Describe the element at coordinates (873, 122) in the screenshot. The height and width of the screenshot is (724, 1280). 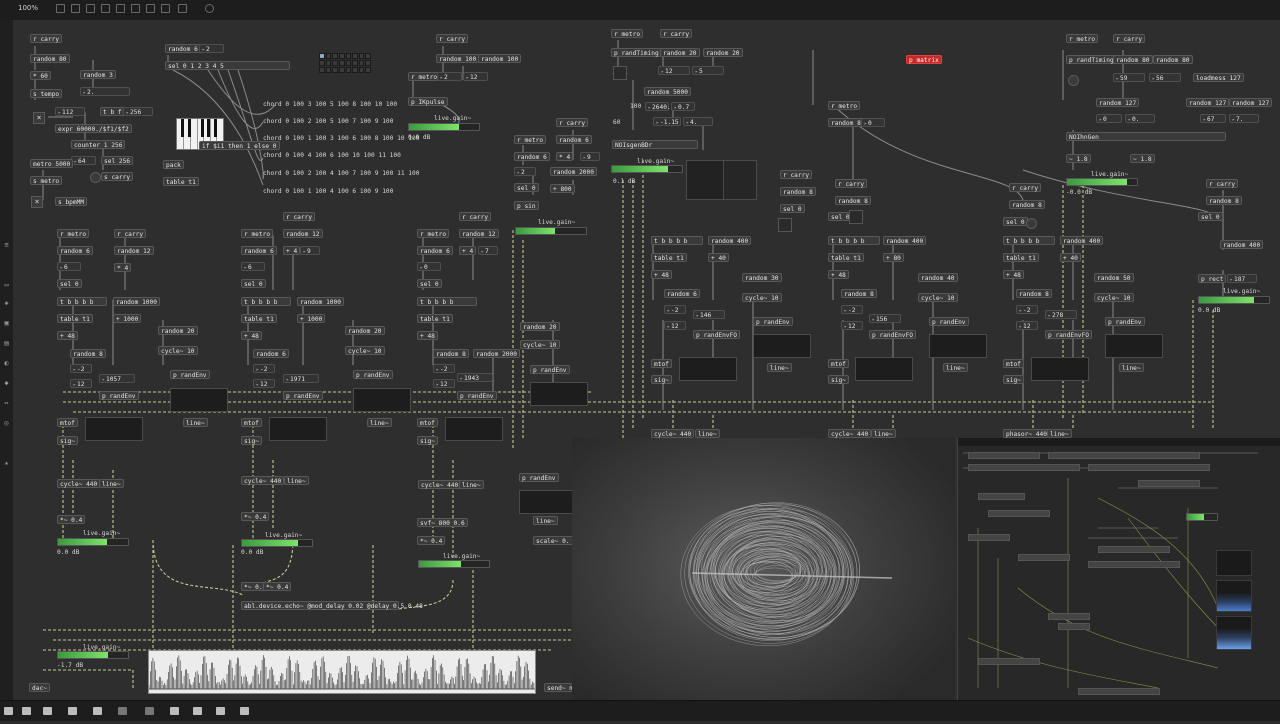
I see `number-box: 0` at that location.